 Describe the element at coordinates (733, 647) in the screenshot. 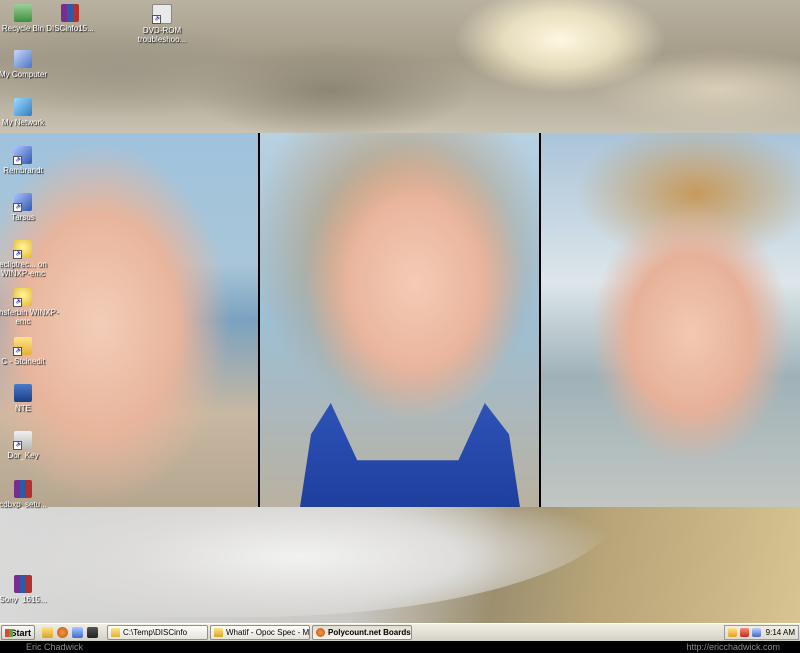

I see `credit-url: http://ericchadwick.com` at that location.